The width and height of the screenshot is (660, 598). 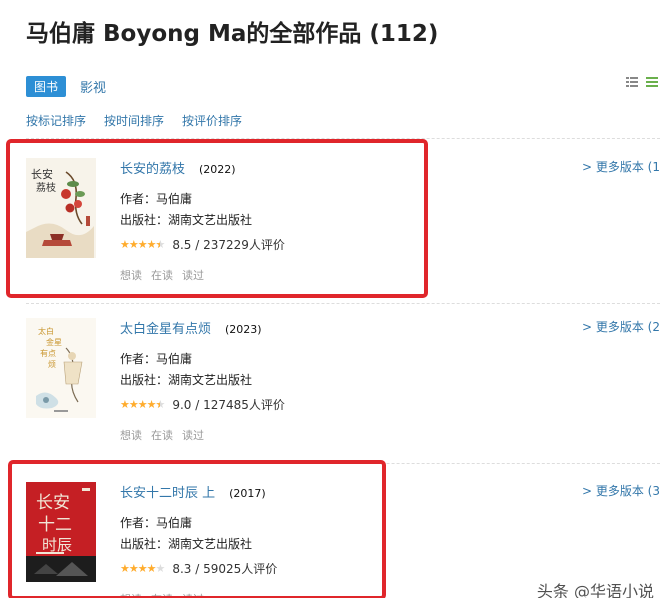 What do you see at coordinates (52, 364) in the screenshot?
I see `svg-text: 烦` at bounding box center [52, 364].